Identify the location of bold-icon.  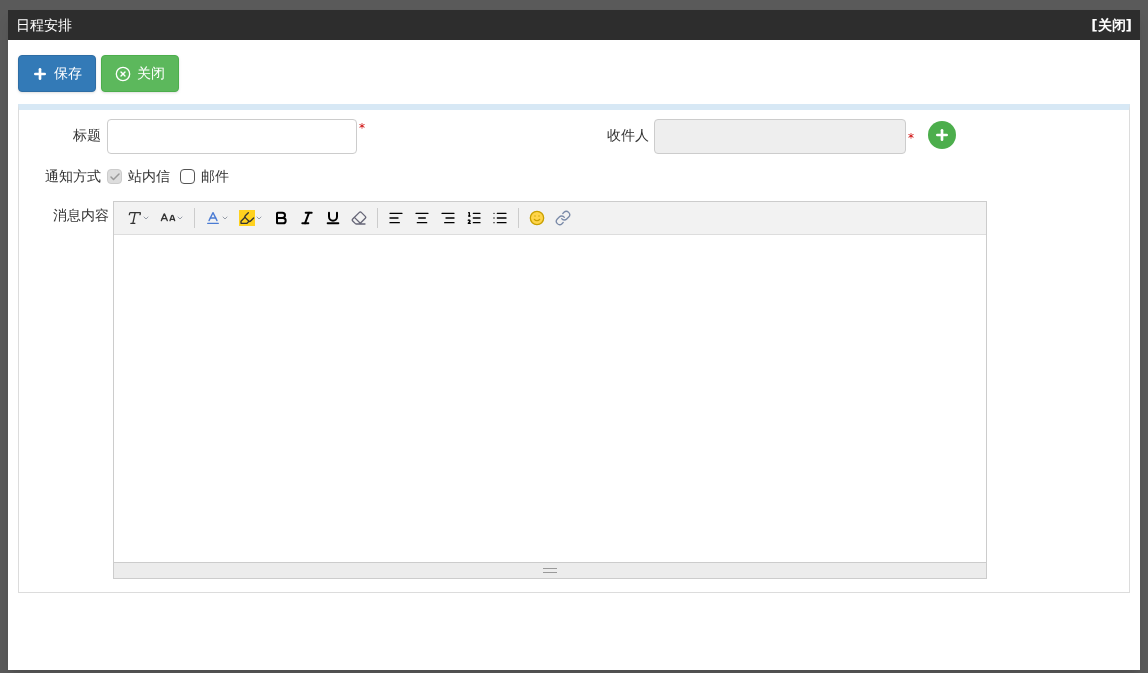
(281, 218).